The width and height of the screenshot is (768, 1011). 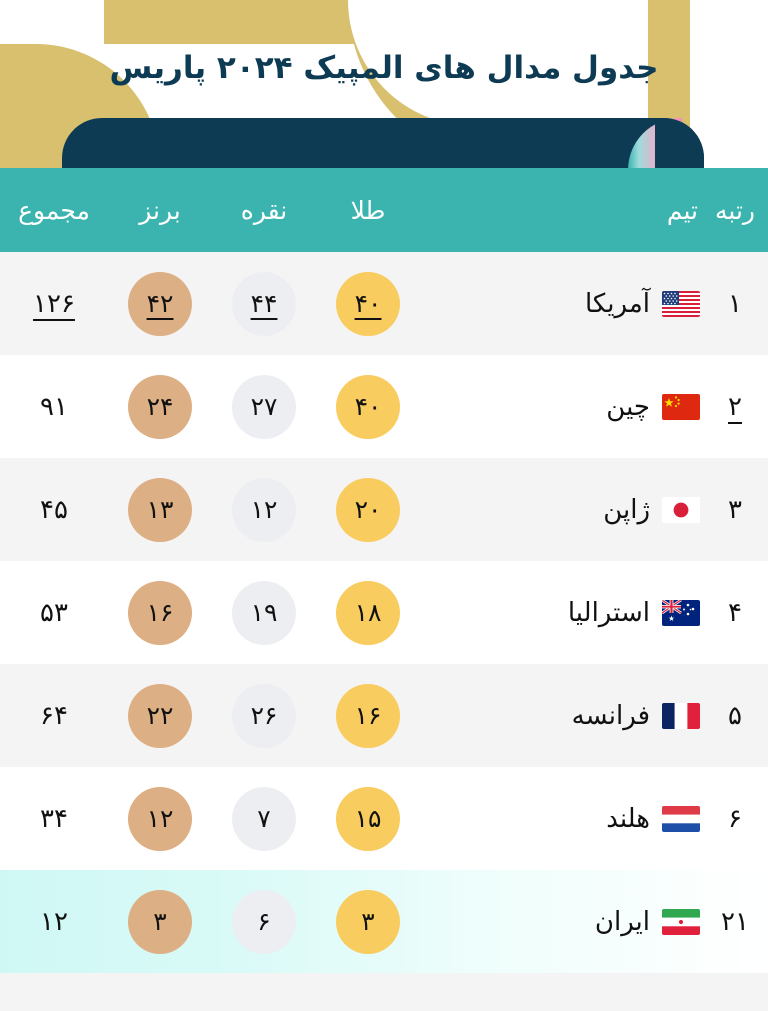 I want to click on bronze-medal-badge: ۱۲, so click(x=160, y=818).